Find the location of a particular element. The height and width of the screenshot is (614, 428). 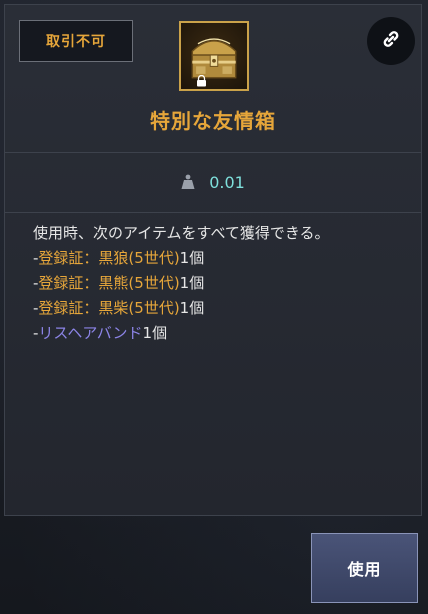

untradeable-badge: 取引不可 is located at coordinates (76, 41).